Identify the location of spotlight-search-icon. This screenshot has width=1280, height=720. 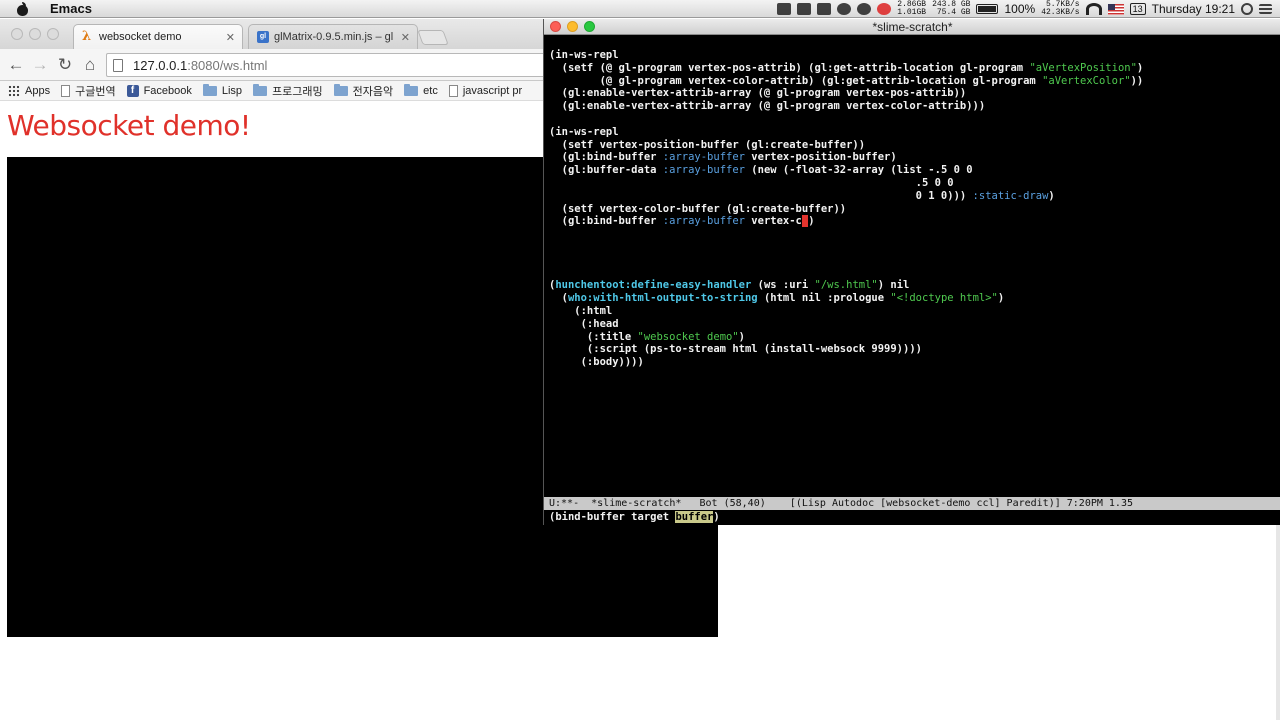
(1247, 9).